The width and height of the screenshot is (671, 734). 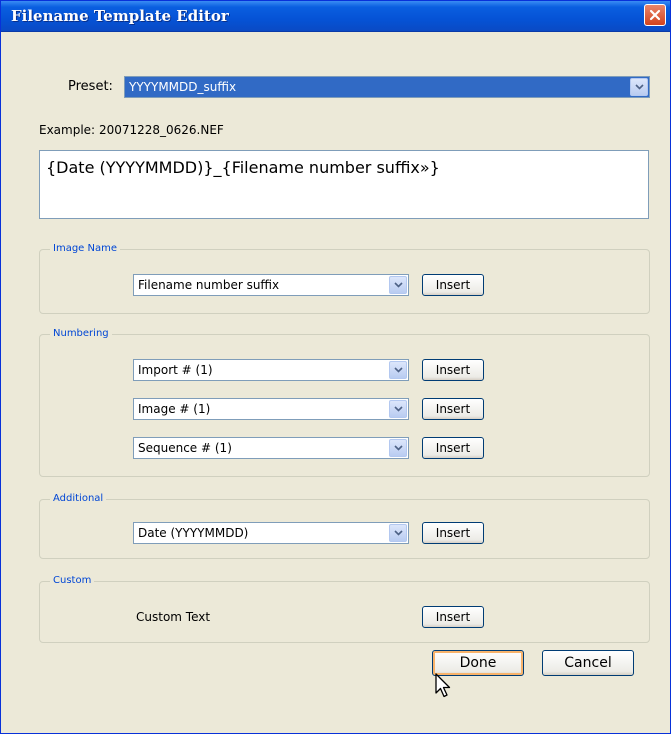 What do you see at coordinates (453, 533) in the screenshot?
I see `additional-insert-button: Insert` at bounding box center [453, 533].